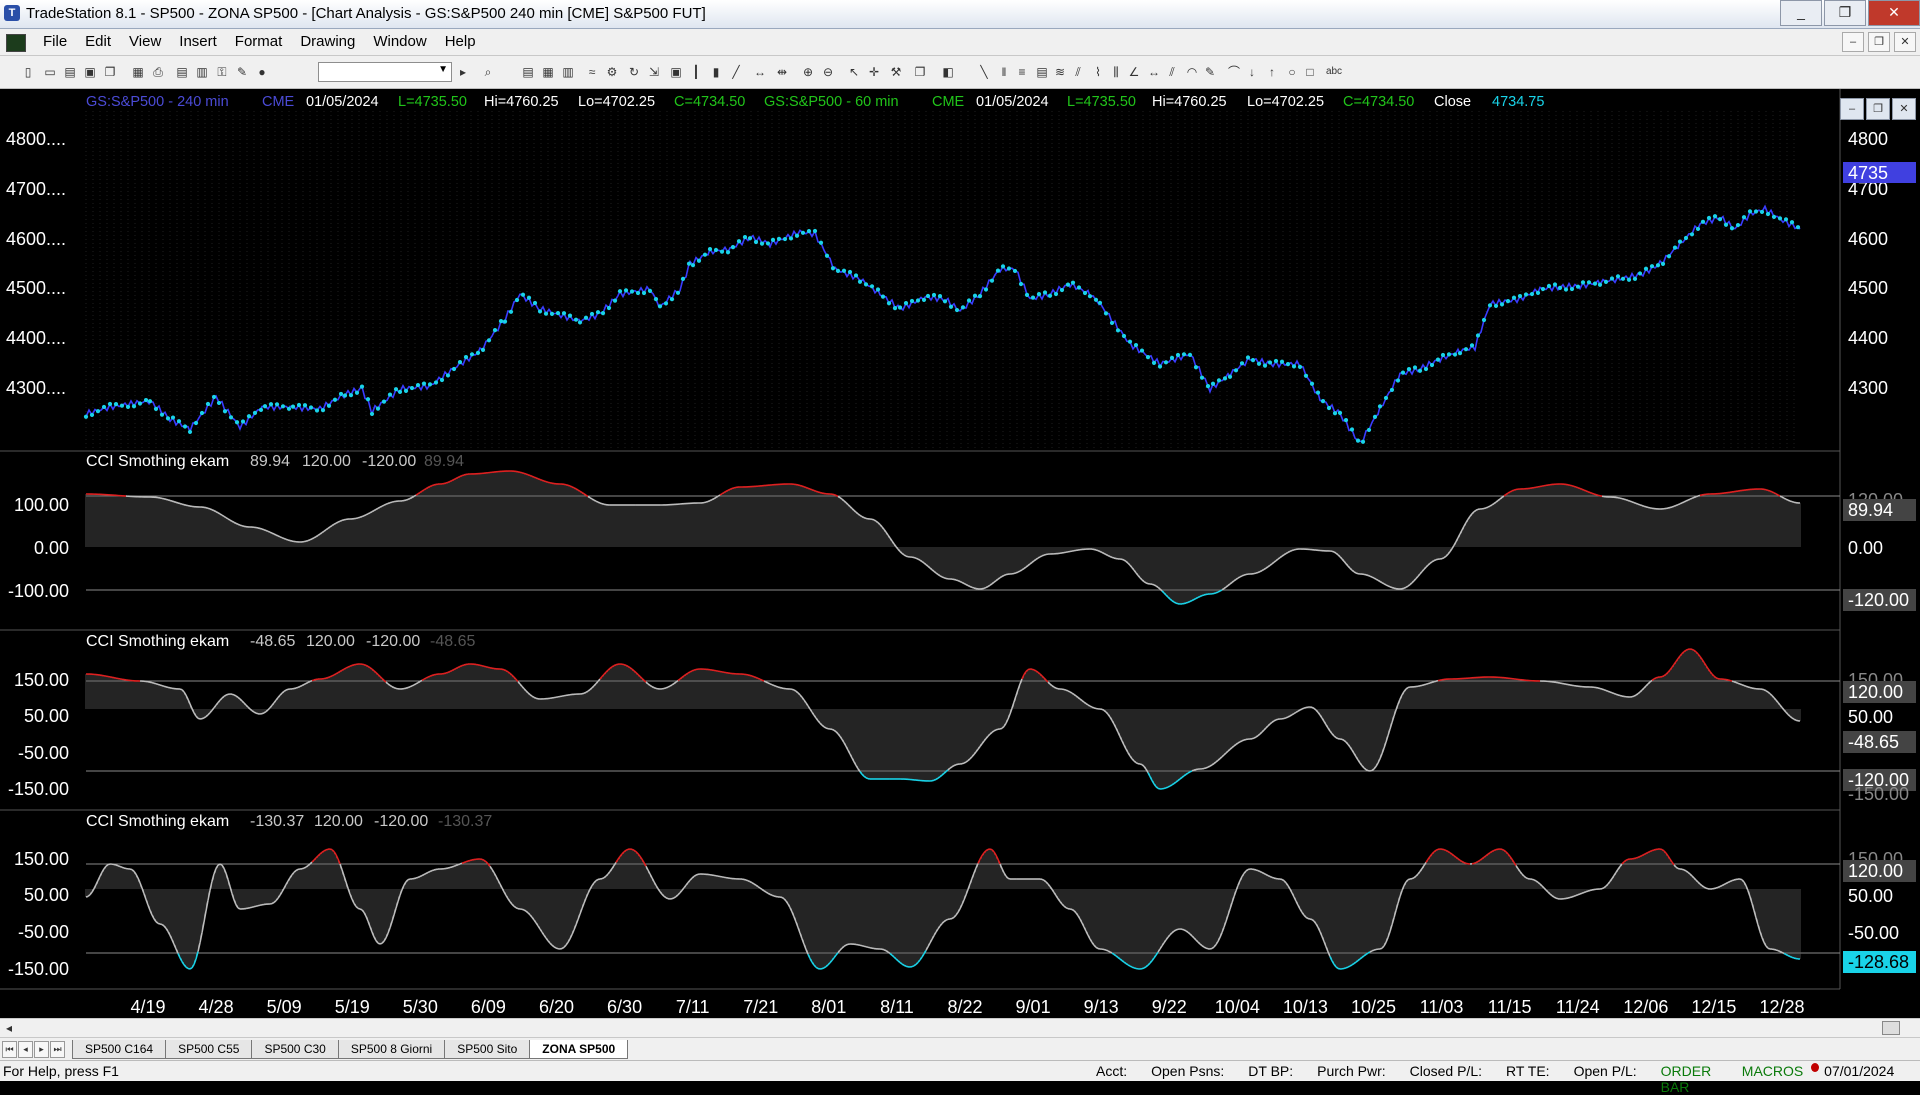  I want to click on pointer-icon: ↖, so click(854, 72).